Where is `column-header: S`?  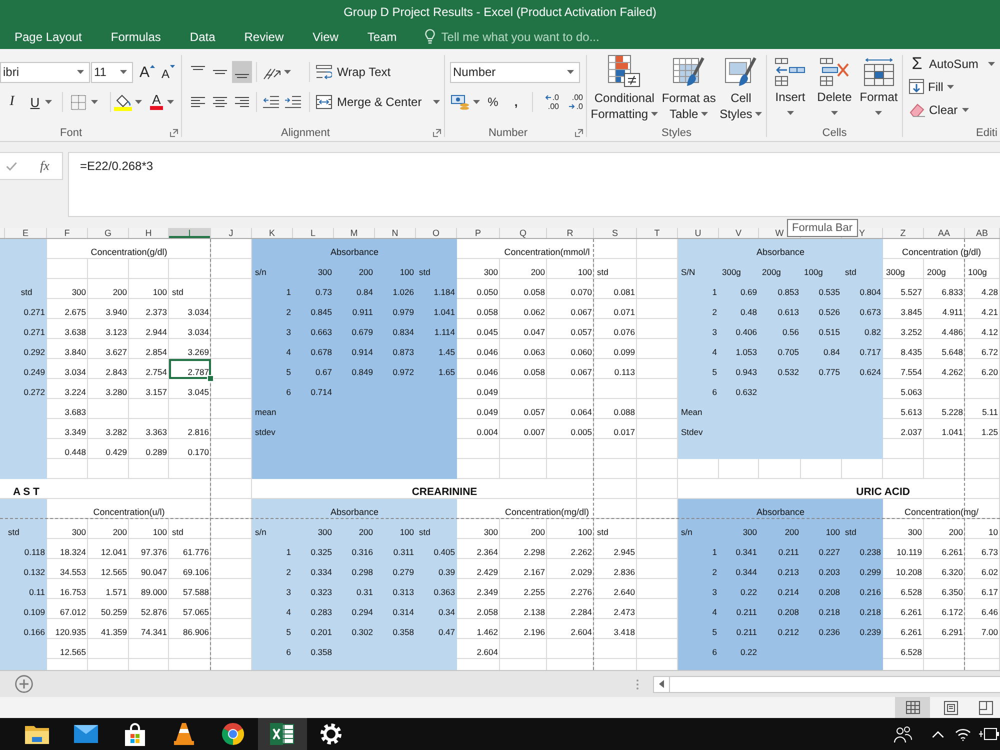
column-header: S is located at coordinates (615, 233).